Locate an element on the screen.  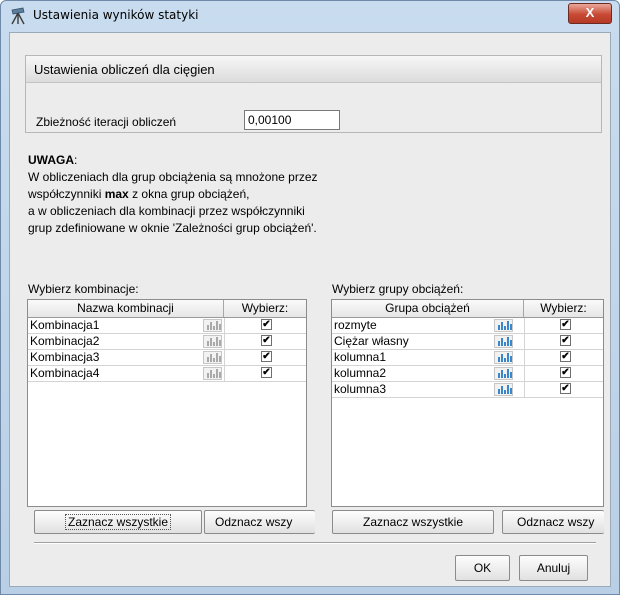
col-header-name: Nazwa kombinacji is located at coordinates (126, 308).